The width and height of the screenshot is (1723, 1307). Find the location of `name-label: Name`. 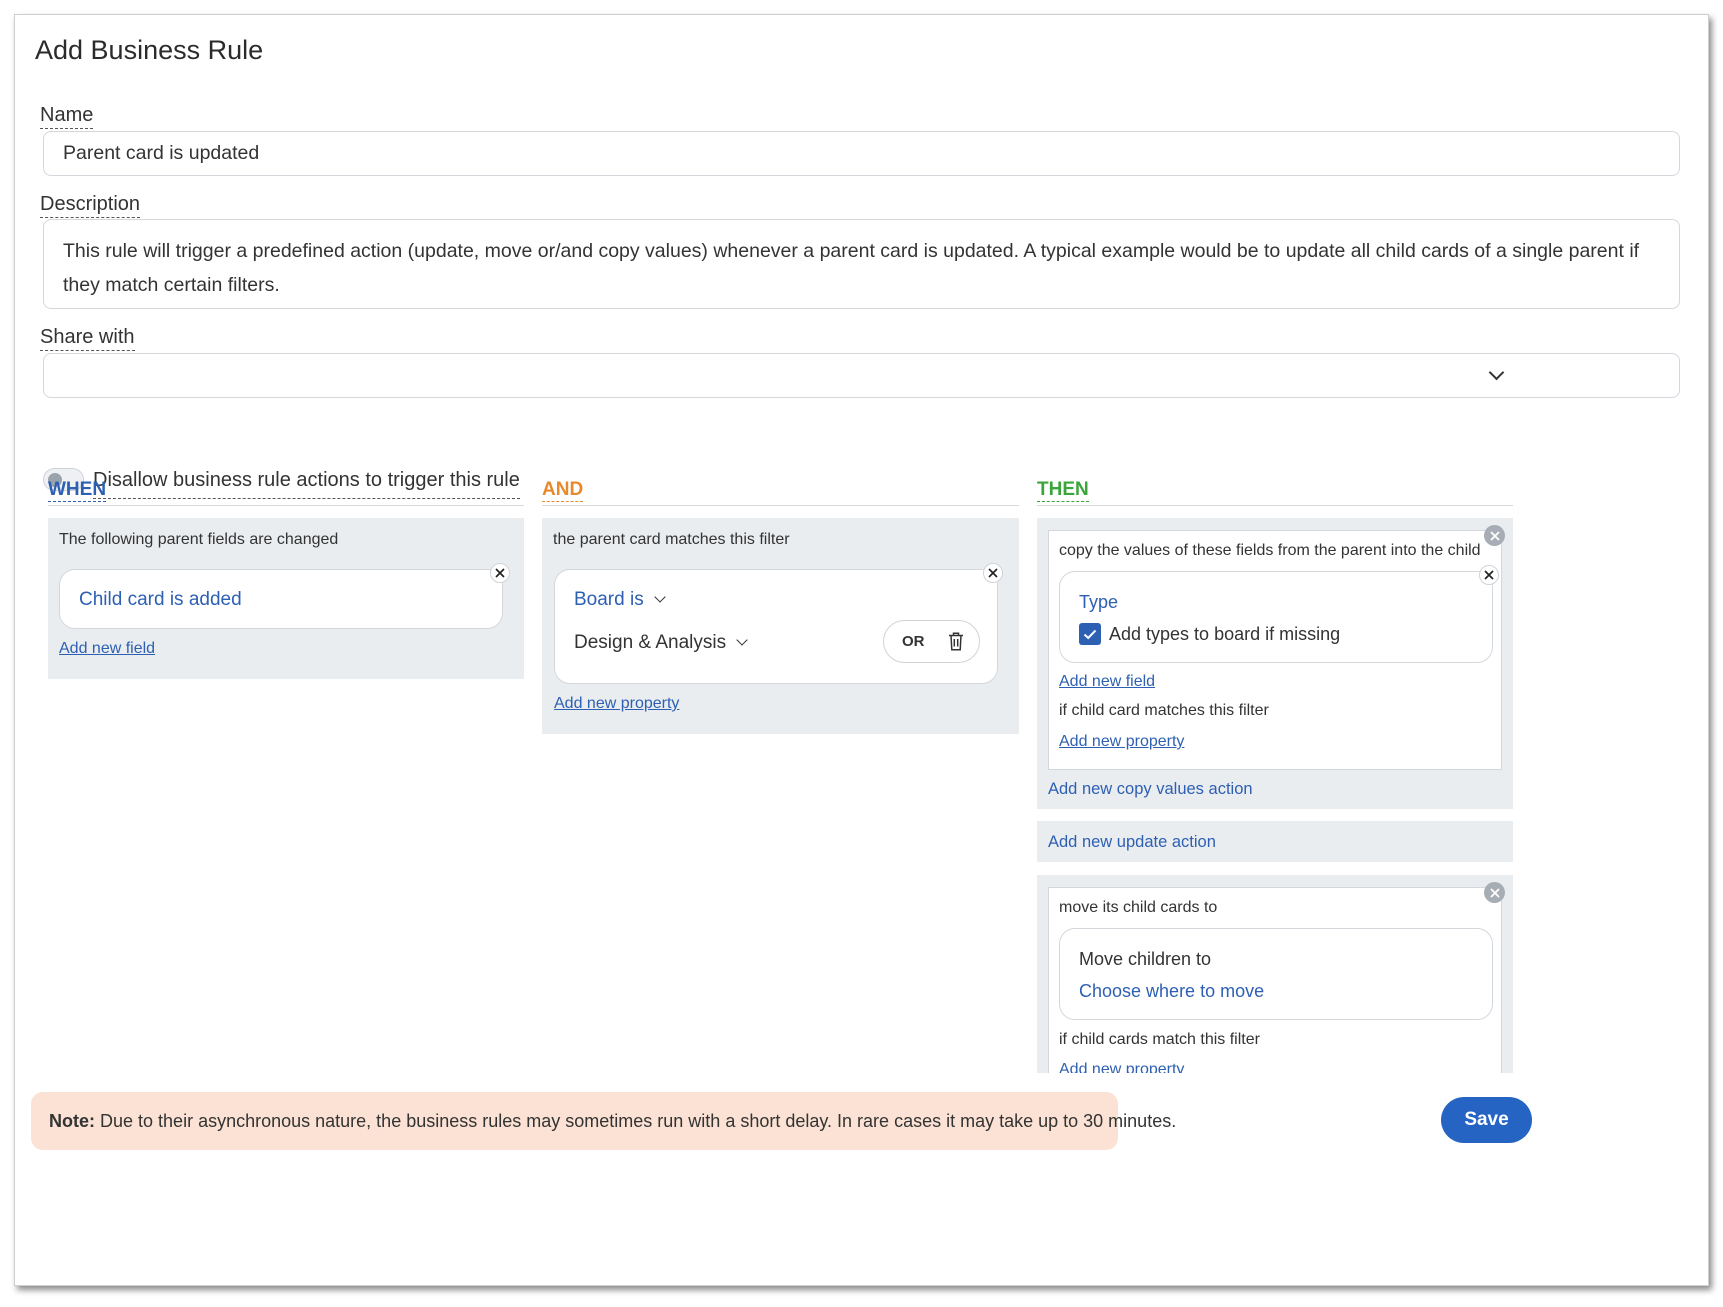

name-label: Name is located at coordinates (67, 116).